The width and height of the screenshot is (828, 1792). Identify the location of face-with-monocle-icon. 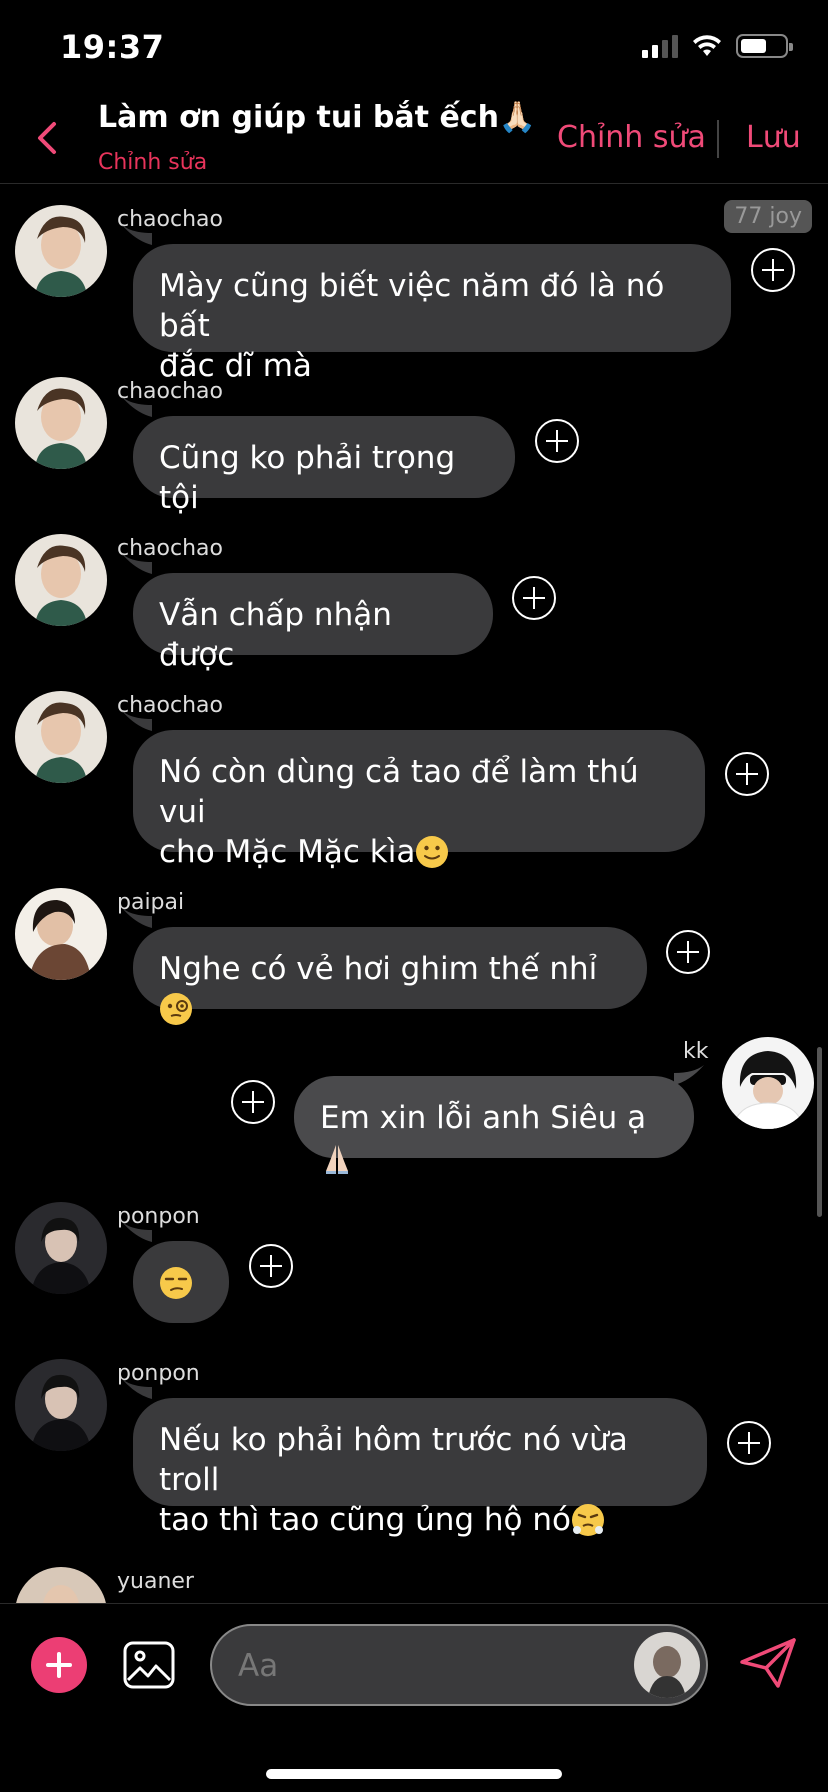
(176, 1009).